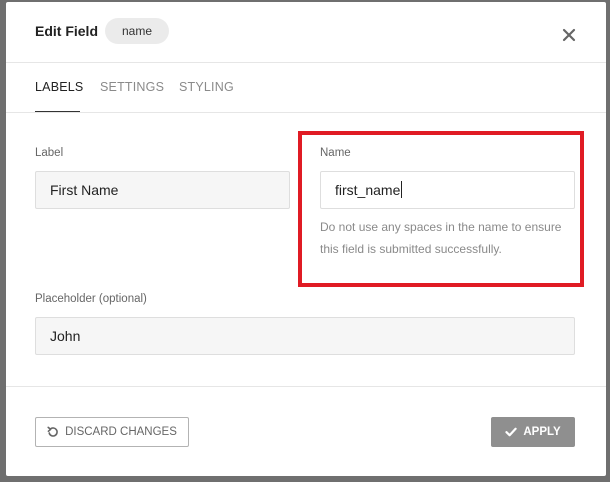  What do you see at coordinates (53, 432) in the screenshot?
I see `undo-icon` at bounding box center [53, 432].